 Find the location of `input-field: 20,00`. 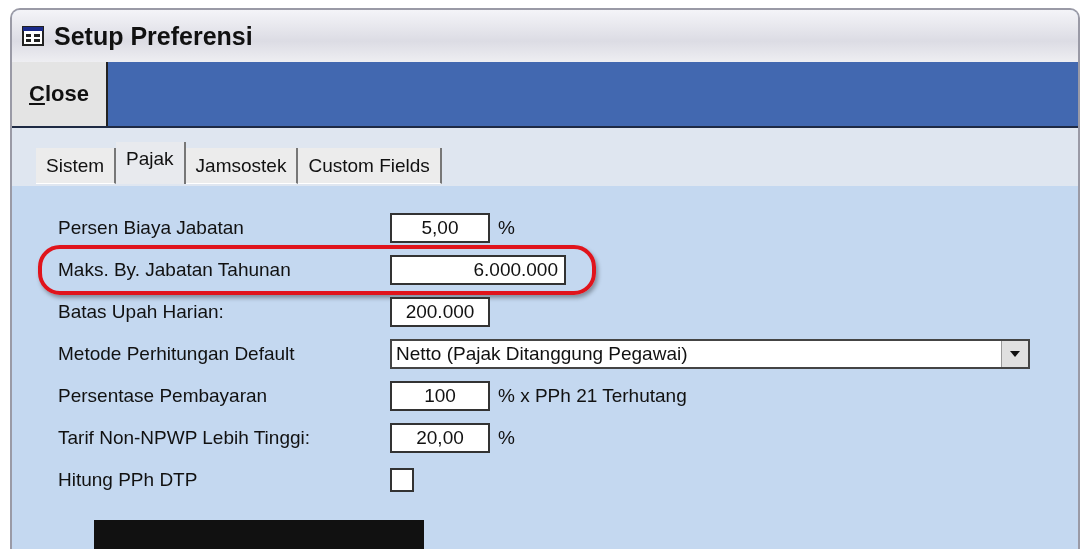

input-field: 20,00 is located at coordinates (440, 438).